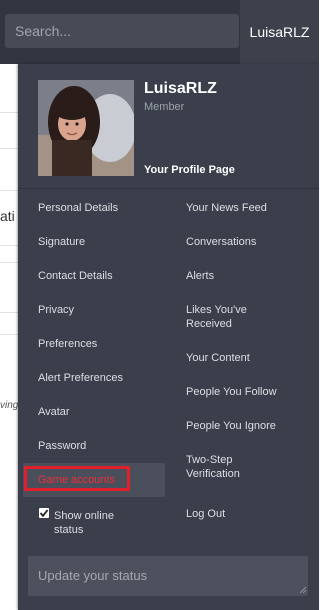  I want to click on top-nav-bar: Search... LuisaRLZ, so click(159, 32).